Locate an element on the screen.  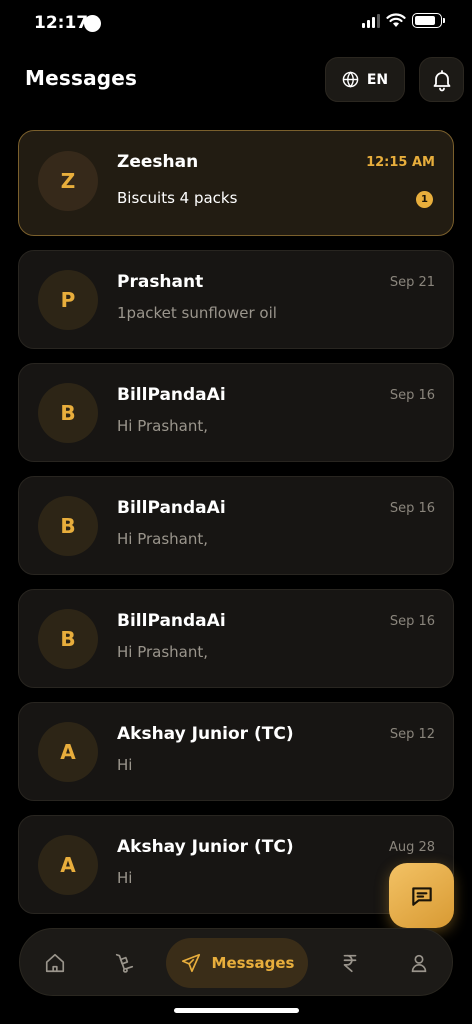
nav-profile is located at coordinates (419, 963).